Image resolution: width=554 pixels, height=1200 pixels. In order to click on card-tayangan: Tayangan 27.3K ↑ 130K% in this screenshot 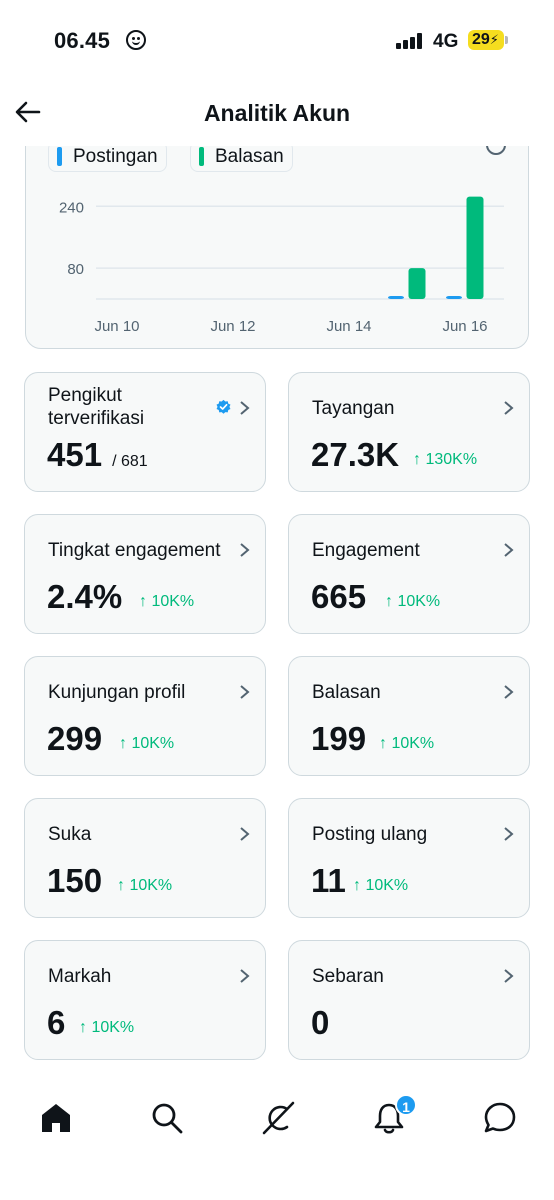, I will do `click(409, 432)`.